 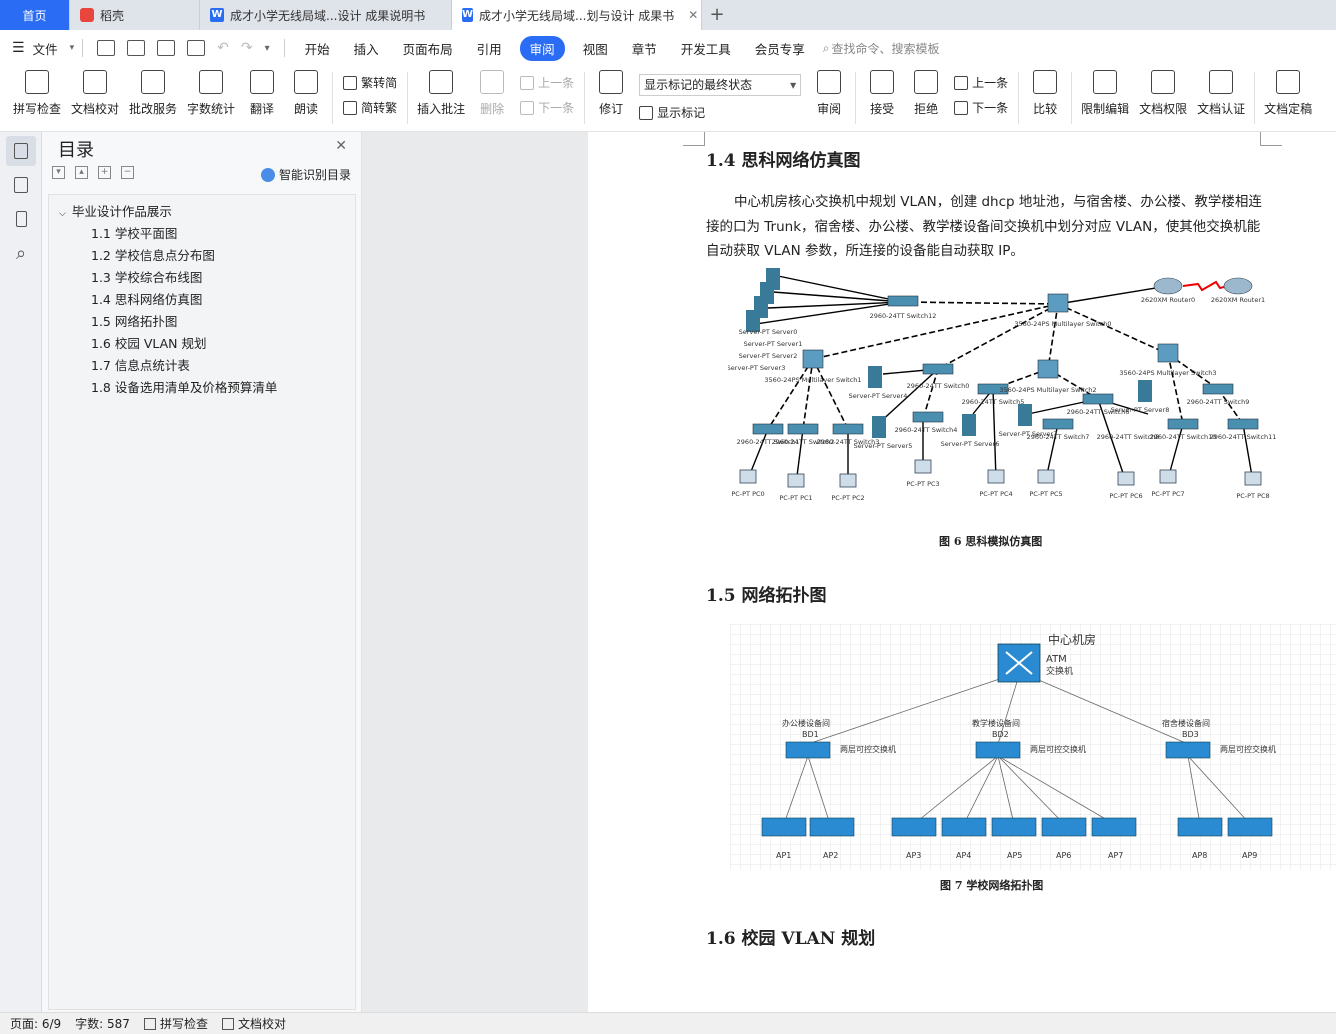 I want to click on toc-tools: ▾ ▴ + −, so click(x=93, y=172).